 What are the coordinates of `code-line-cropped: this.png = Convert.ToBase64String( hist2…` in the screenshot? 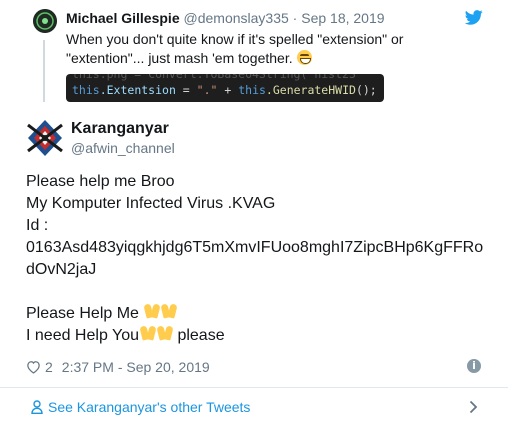 It's located at (214, 77).